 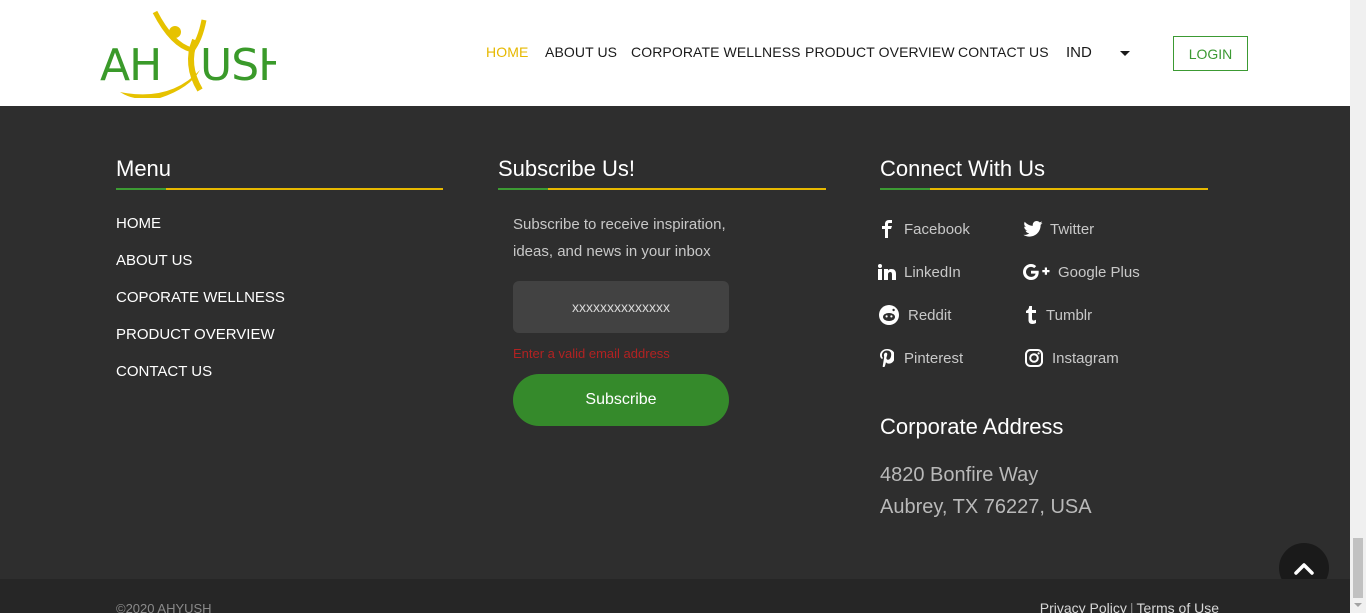 I want to click on subscribe-title: Subscribe Us!, so click(x=566, y=168).